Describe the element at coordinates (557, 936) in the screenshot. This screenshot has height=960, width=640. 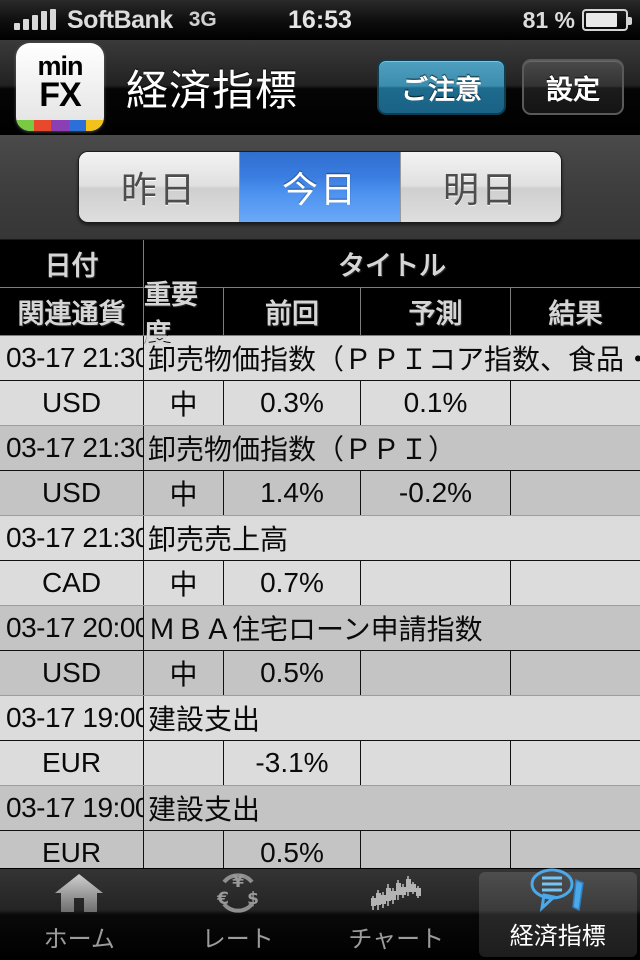
I see `tab-economic-indicators-label: 経済指標` at that location.